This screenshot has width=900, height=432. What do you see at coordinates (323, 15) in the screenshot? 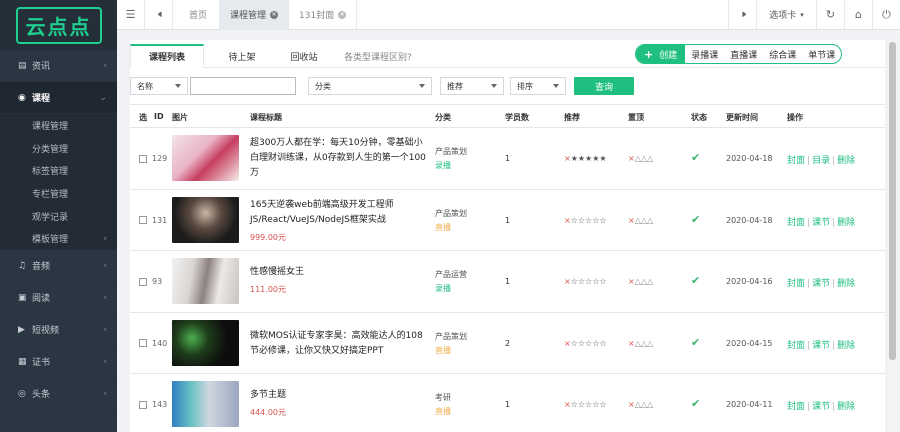
I see `tab-cover-131: 131封面 ✕` at bounding box center [323, 15].